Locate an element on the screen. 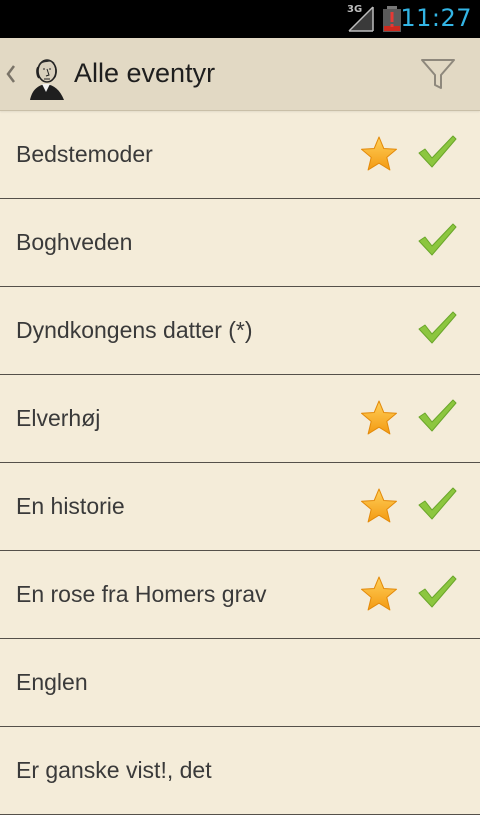 The height and width of the screenshot is (815, 480). author-portrait-avatar is located at coordinates (46, 76).